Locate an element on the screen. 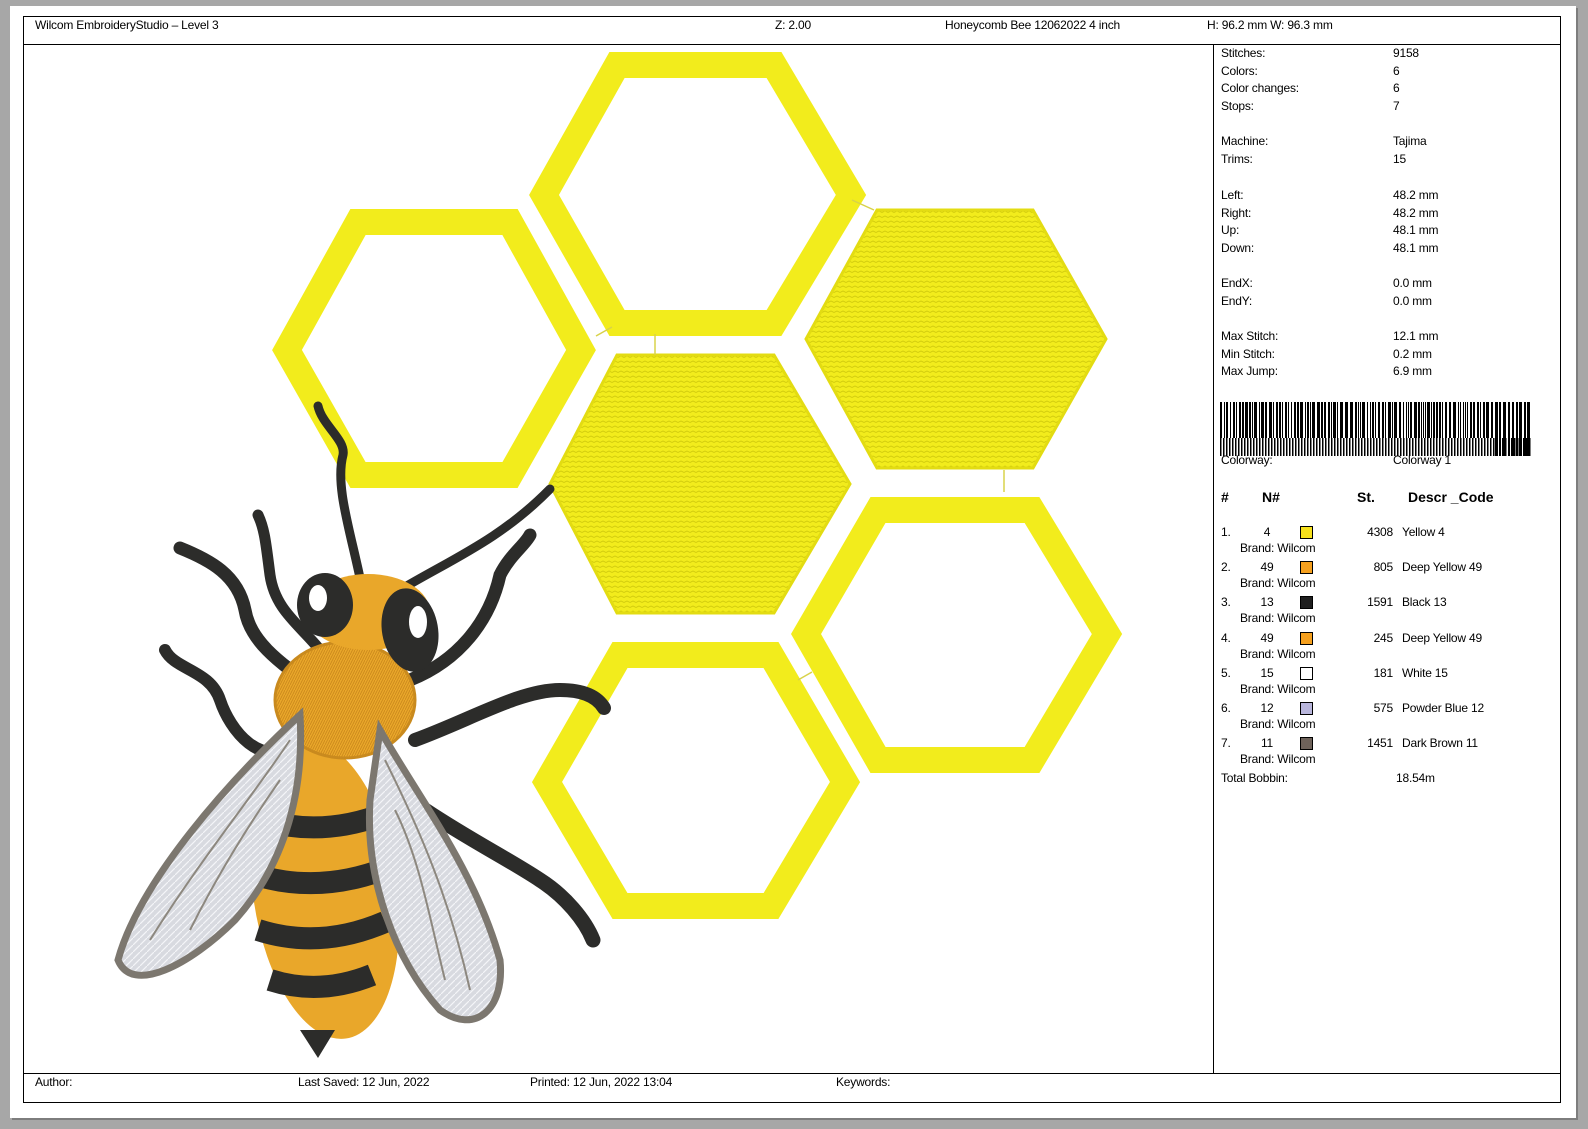 Image resolution: width=1588 pixels, height=1129 pixels. color-row: 2. 49 805 Deep Yellow 49 Brand: Wilcom is located at coordinates (1386, 577).